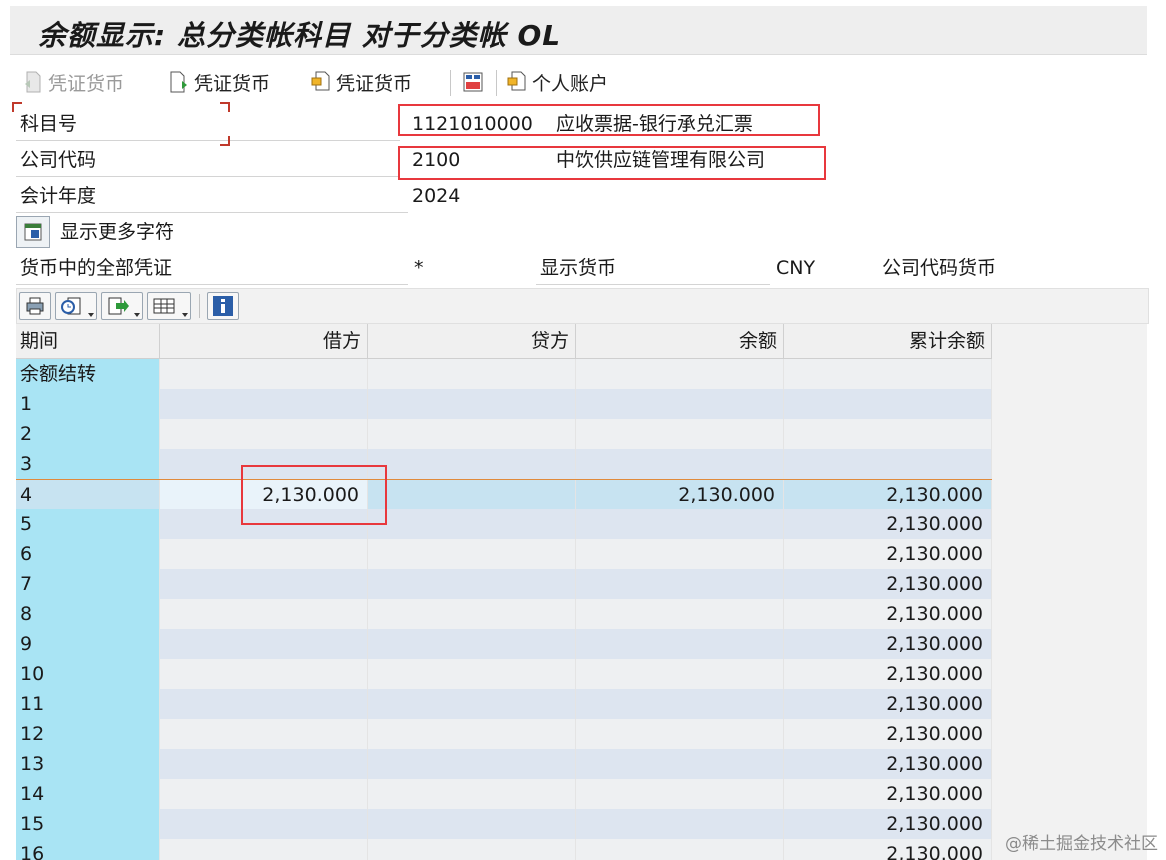 The width and height of the screenshot is (1166, 860). What do you see at coordinates (88, 404) in the screenshot?
I see `cell-period: 1` at bounding box center [88, 404].